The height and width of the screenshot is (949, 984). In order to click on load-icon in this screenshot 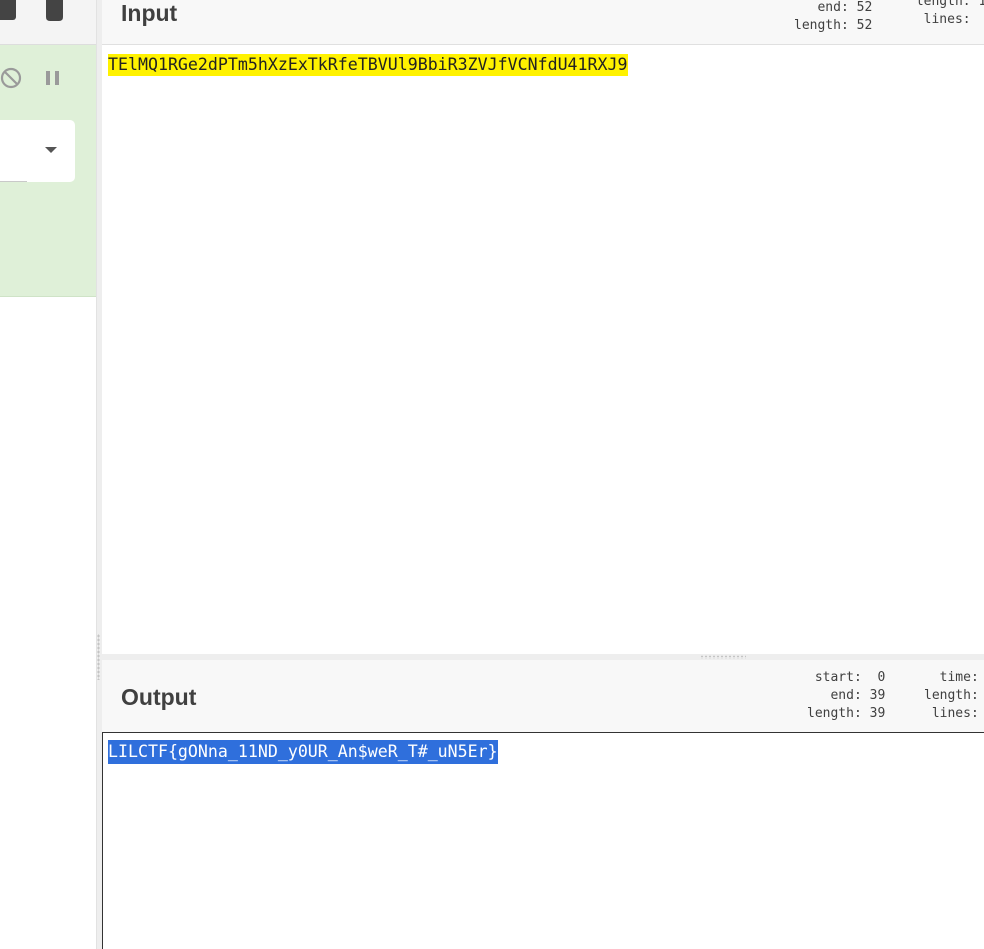, I will do `click(54, 10)`.